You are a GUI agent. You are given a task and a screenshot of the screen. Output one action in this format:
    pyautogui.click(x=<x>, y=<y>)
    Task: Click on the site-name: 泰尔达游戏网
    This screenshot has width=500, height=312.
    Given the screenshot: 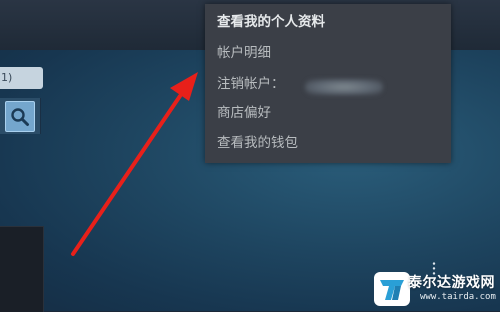 What is the action you would take?
    pyautogui.click(x=451, y=283)
    